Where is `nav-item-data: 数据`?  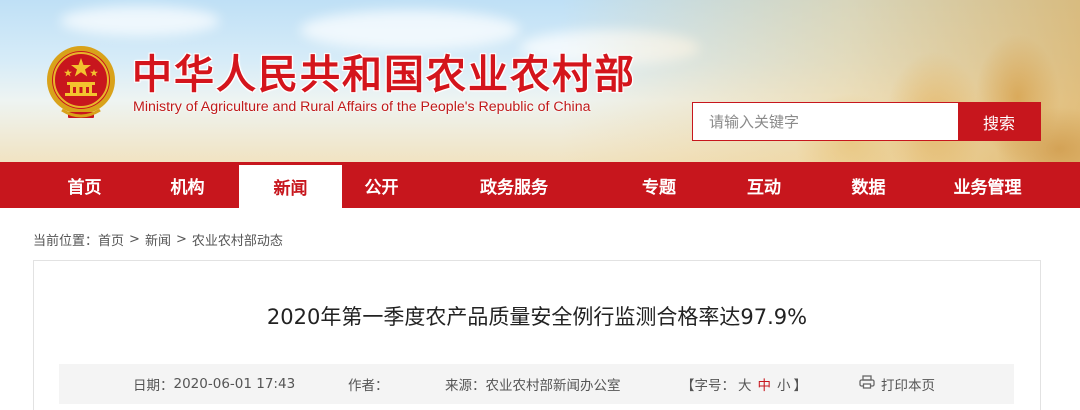
nav-item-data: 数据 is located at coordinates (868, 185).